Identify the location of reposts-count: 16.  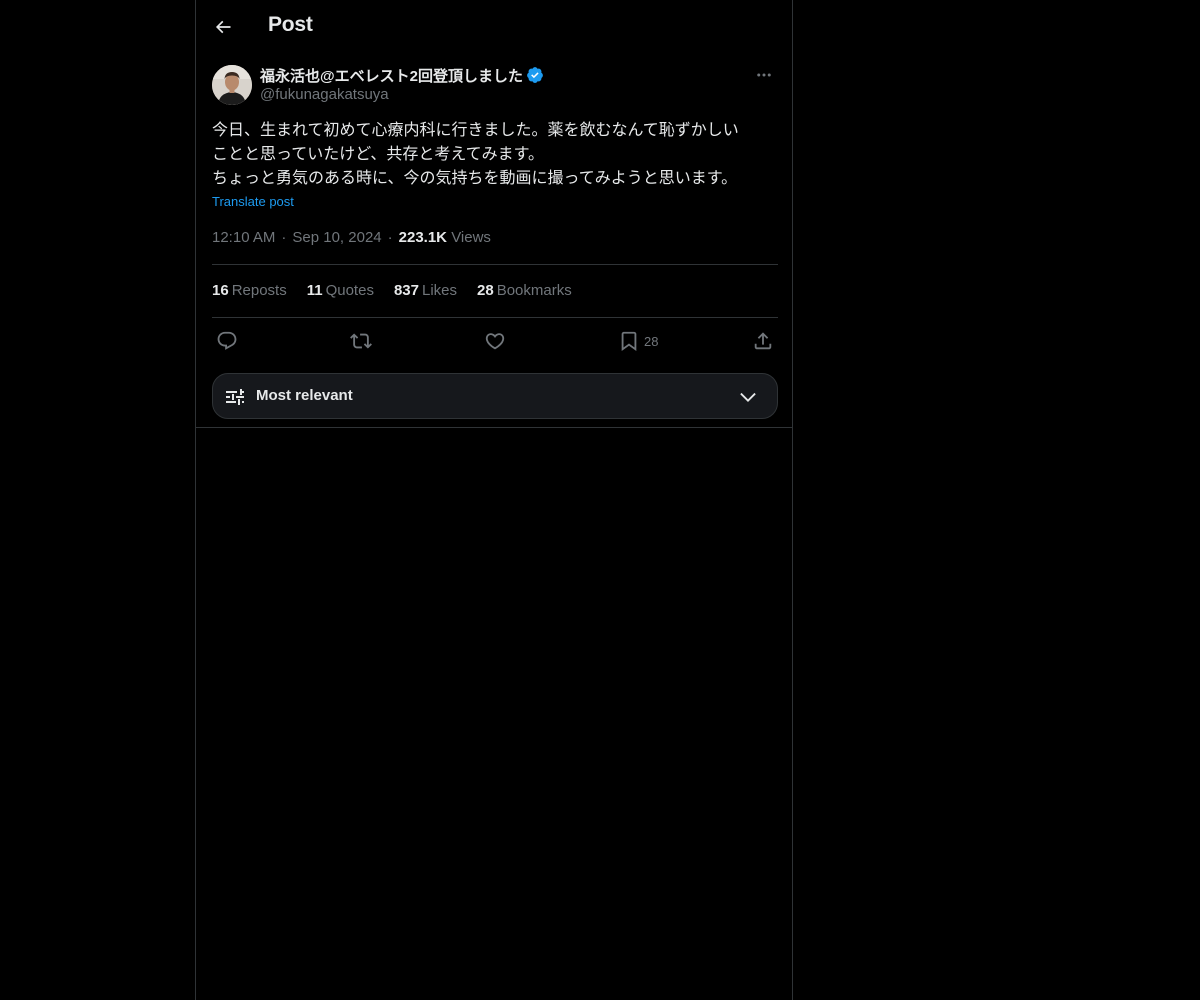
(220, 290).